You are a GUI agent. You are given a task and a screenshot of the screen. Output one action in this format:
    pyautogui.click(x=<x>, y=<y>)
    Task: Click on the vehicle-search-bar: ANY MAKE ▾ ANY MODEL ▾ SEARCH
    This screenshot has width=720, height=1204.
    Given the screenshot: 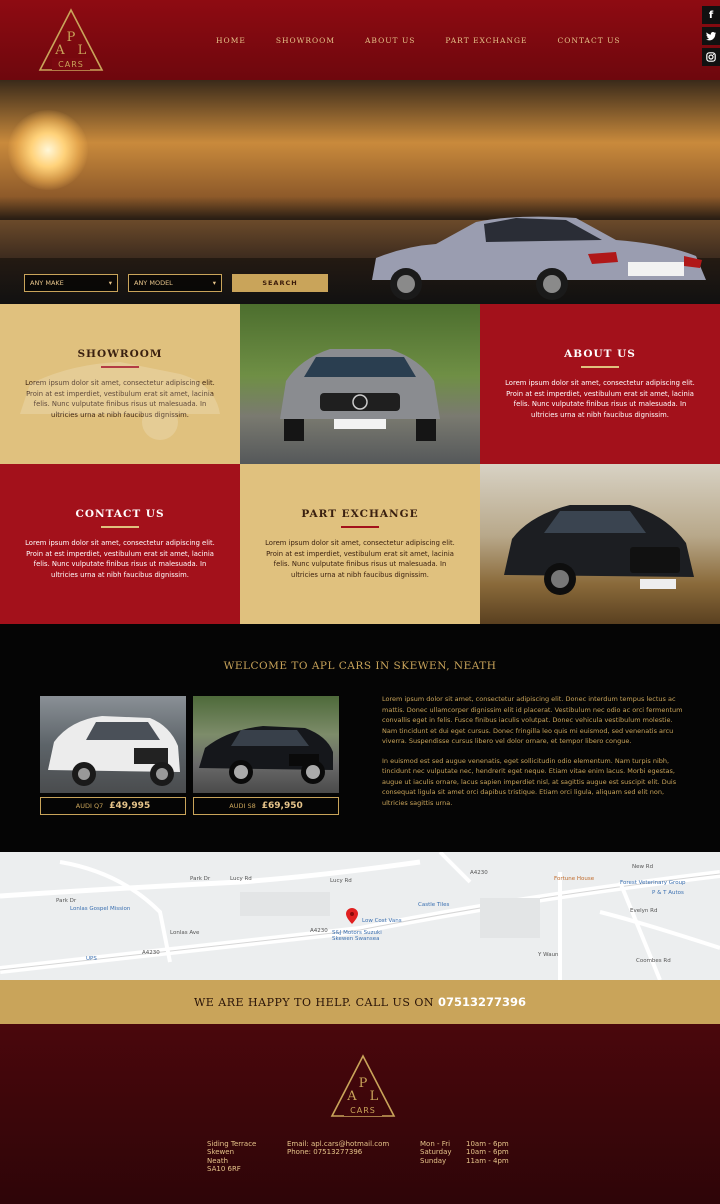 What is the action you would take?
    pyautogui.click(x=176, y=283)
    